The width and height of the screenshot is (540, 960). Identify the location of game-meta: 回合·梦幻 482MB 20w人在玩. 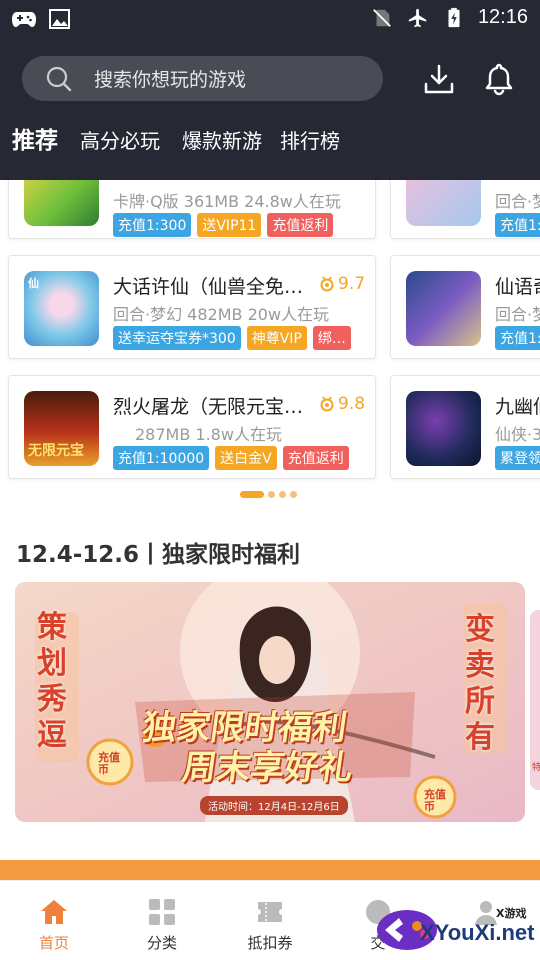
(221, 314).